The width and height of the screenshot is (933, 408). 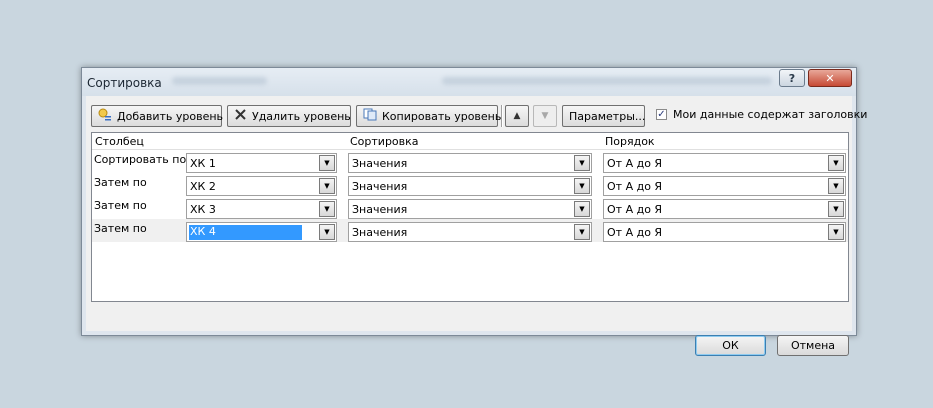 I want to click on sort-level-row-selected: Затем по ХК 4 ▼ Значения ▼ От А до Я ▼, so click(x=470, y=230).